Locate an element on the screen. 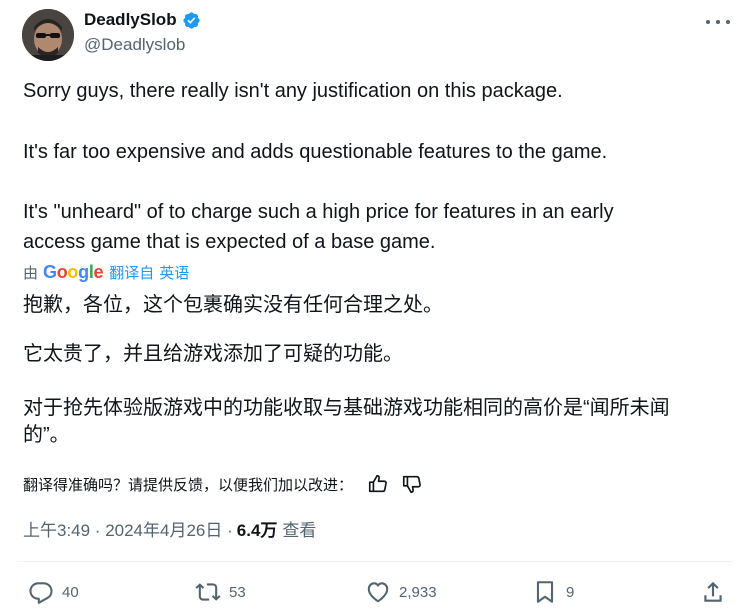 The width and height of the screenshot is (750, 616). translated-from-link: 翻译自 is located at coordinates (131, 272).